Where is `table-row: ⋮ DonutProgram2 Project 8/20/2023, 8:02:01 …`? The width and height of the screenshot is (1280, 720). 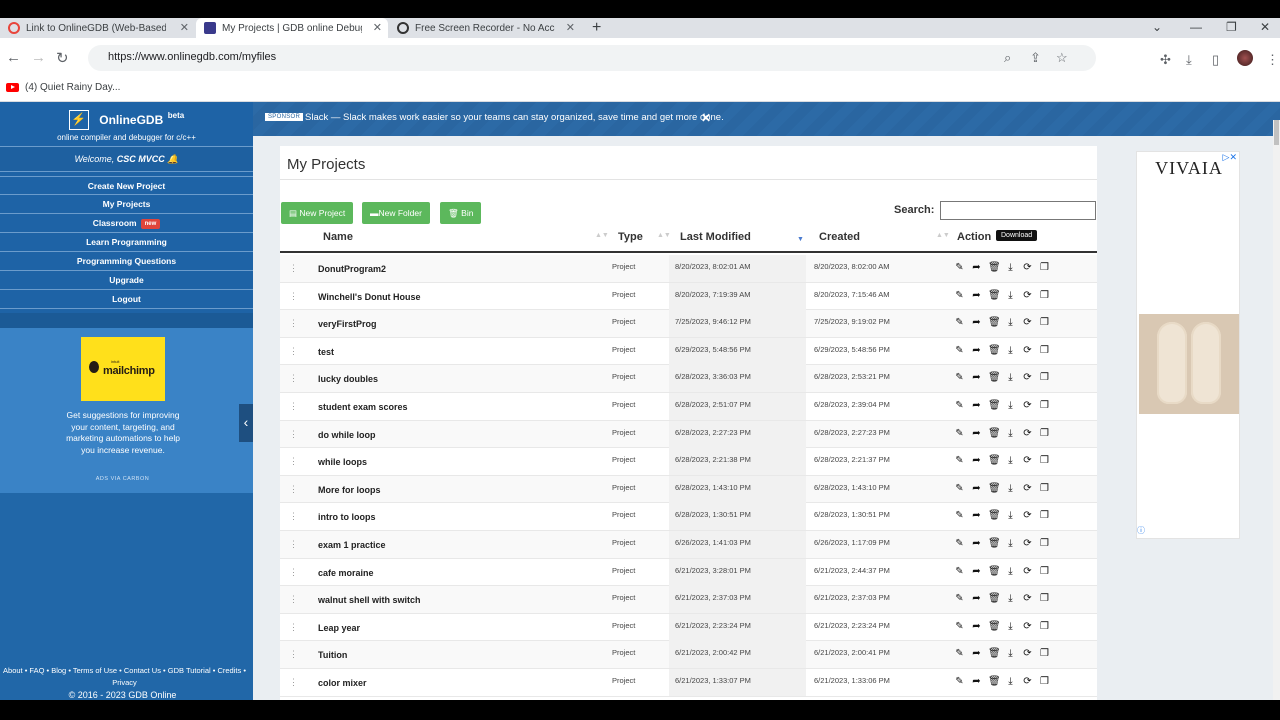
table-row: ⋮ DonutProgram2 Project 8/20/2023, 8:02:01 … is located at coordinates (688, 269).